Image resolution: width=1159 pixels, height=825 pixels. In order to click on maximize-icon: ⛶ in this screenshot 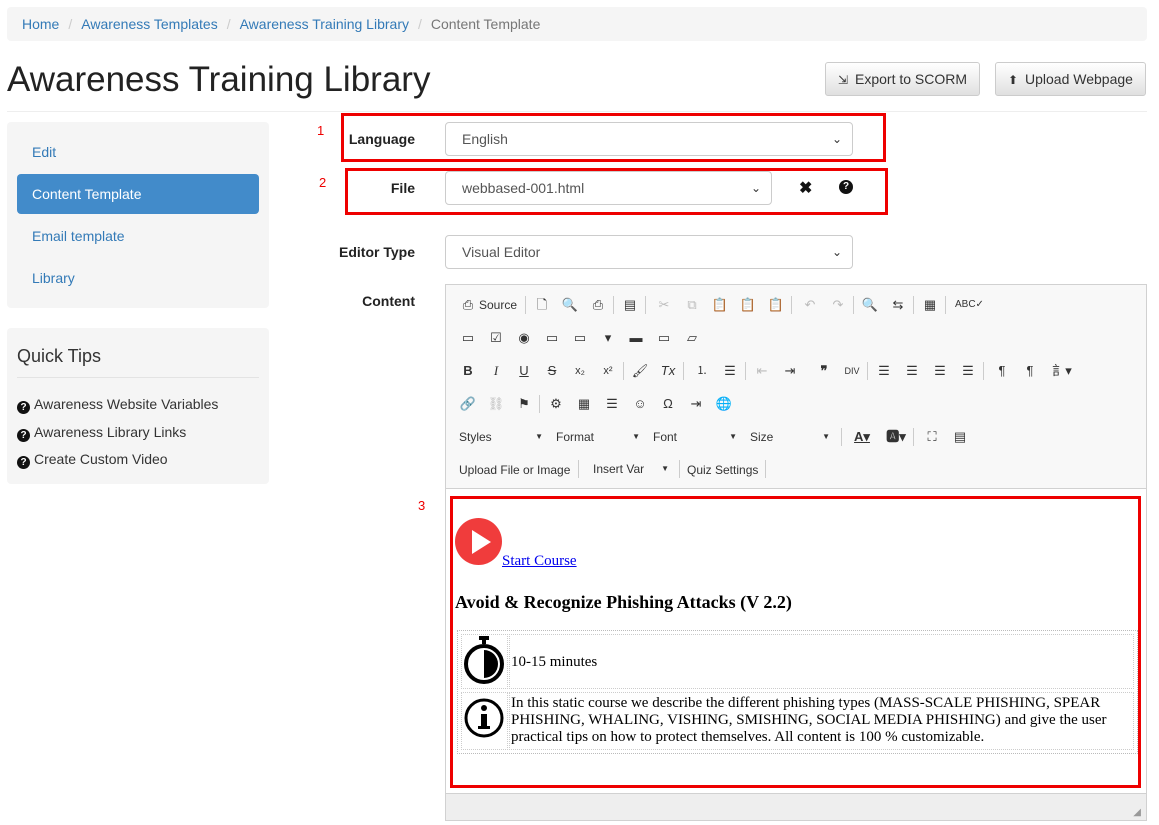, I will do `click(932, 437)`.